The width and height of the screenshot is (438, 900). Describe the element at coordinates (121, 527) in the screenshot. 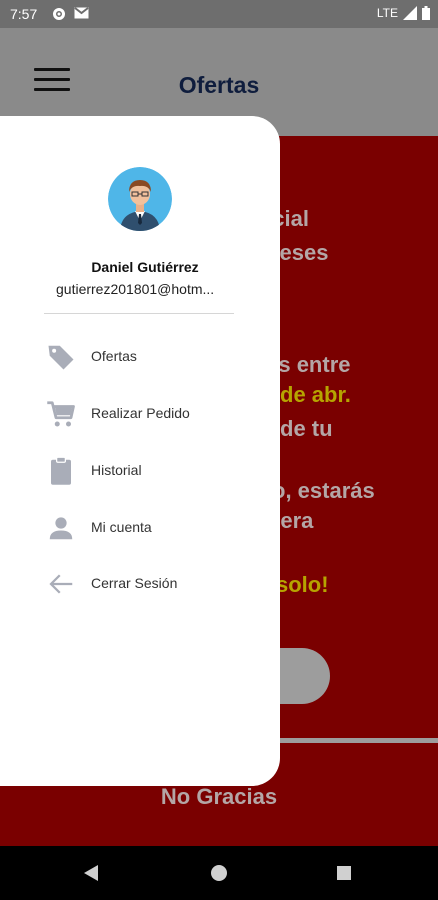

I see `menu-item-label: Mi cuenta` at that location.